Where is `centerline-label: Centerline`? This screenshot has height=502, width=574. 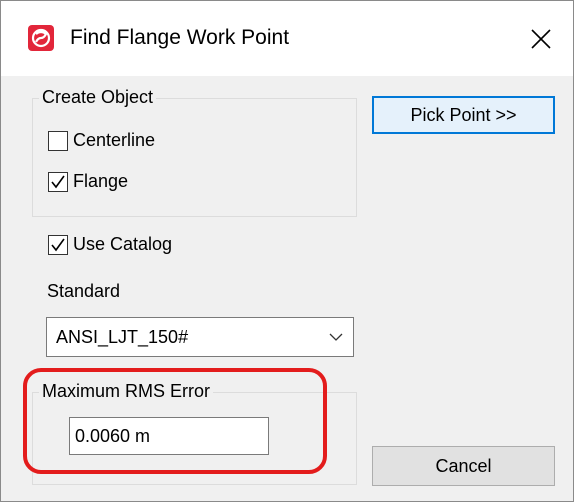
centerline-label: Centerline is located at coordinates (114, 140).